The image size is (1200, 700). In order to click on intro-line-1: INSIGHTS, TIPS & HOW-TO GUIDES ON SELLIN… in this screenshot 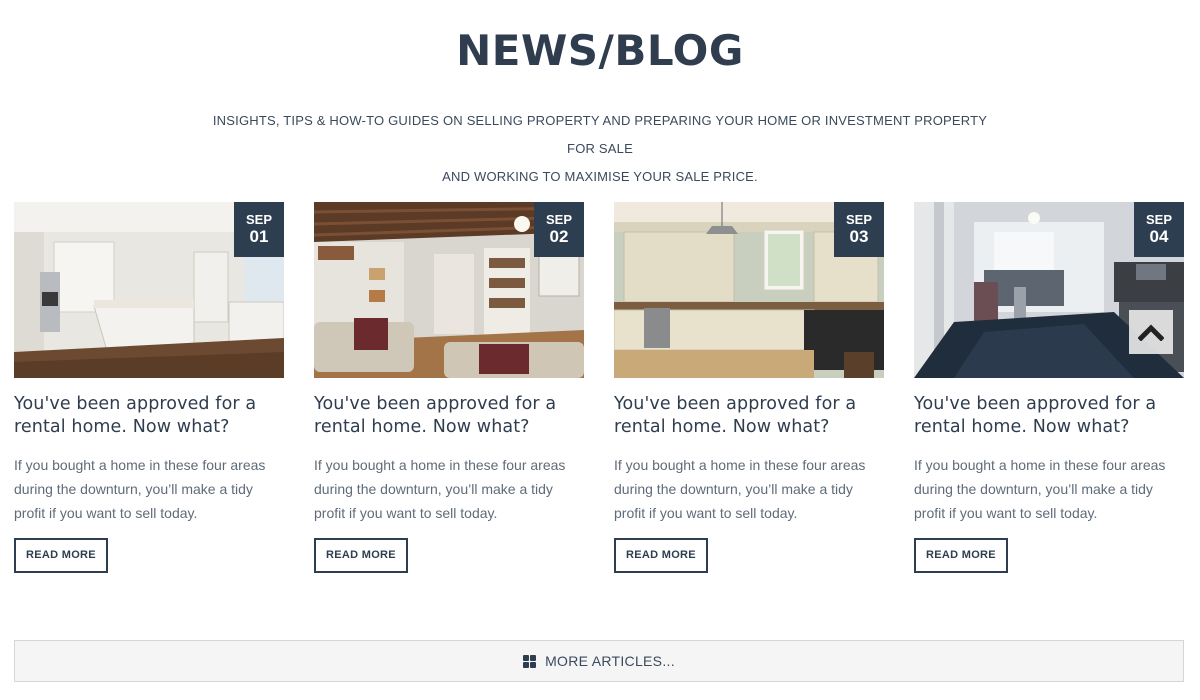, I will do `click(600, 134)`.